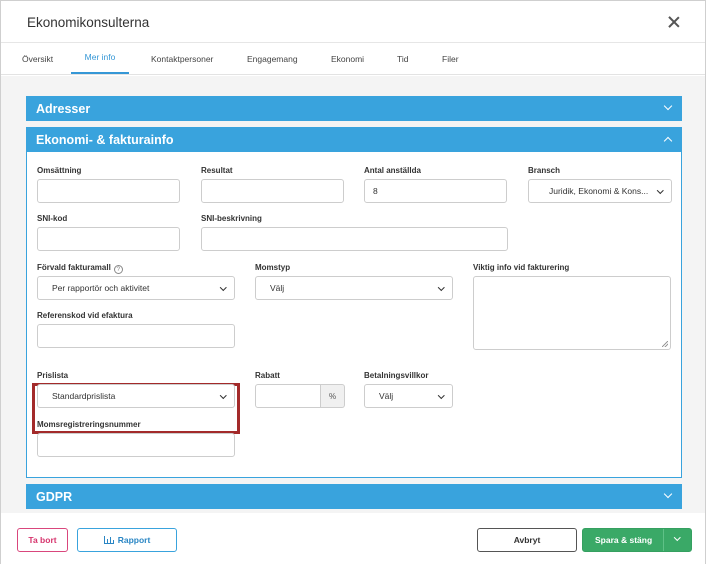 The width and height of the screenshot is (706, 564). What do you see at coordinates (403, 58) in the screenshot?
I see `tab-tid: Tid` at bounding box center [403, 58].